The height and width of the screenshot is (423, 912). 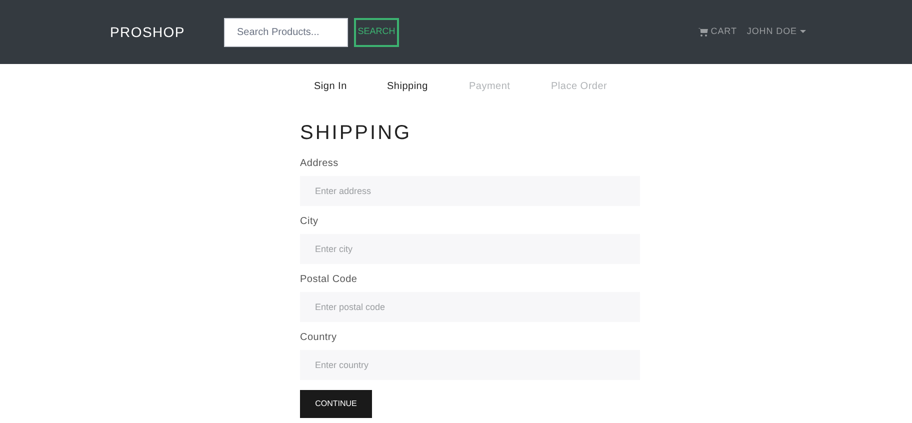 What do you see at coordinates (310, 222) in the screenshot?
I see `field-label: City` at bounding box center [310, 222].